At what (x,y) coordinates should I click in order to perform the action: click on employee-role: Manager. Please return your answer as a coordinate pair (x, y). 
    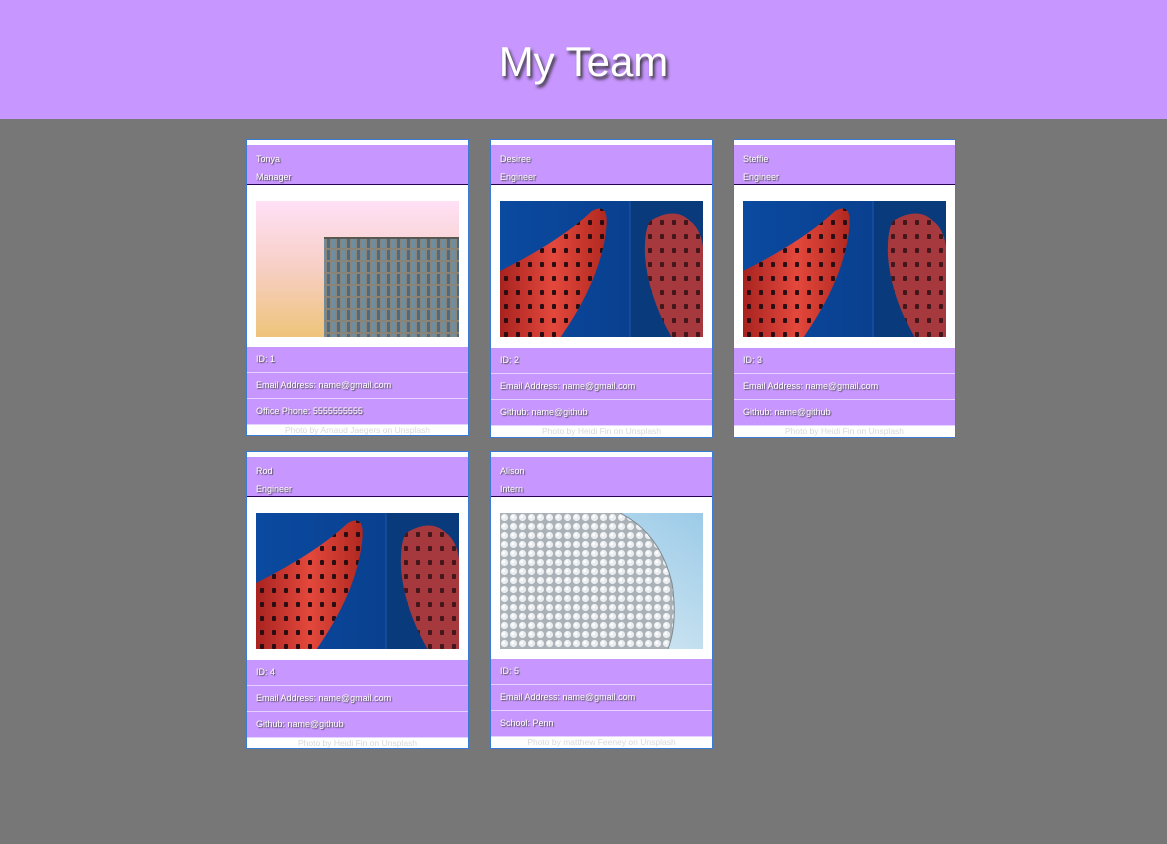
    Looking at the image, I should click on (274, 177).